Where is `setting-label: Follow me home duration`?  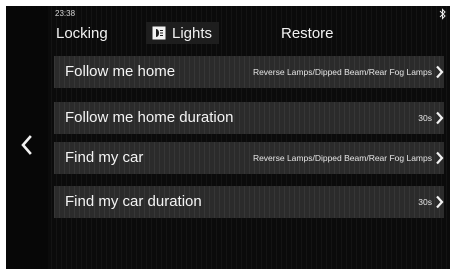 setting-label: Follow me home duration is located at coordinates (149, 117).